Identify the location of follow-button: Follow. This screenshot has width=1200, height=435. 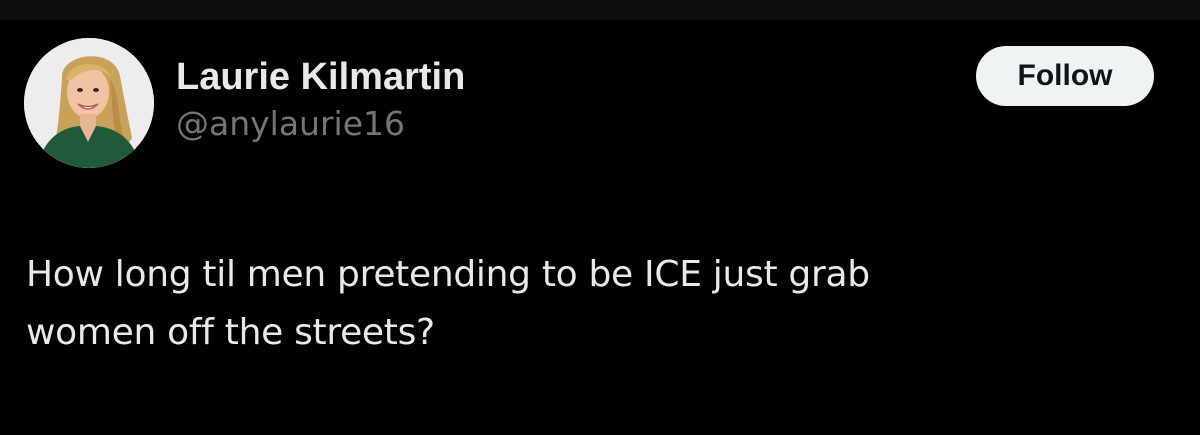
(1065, 76).